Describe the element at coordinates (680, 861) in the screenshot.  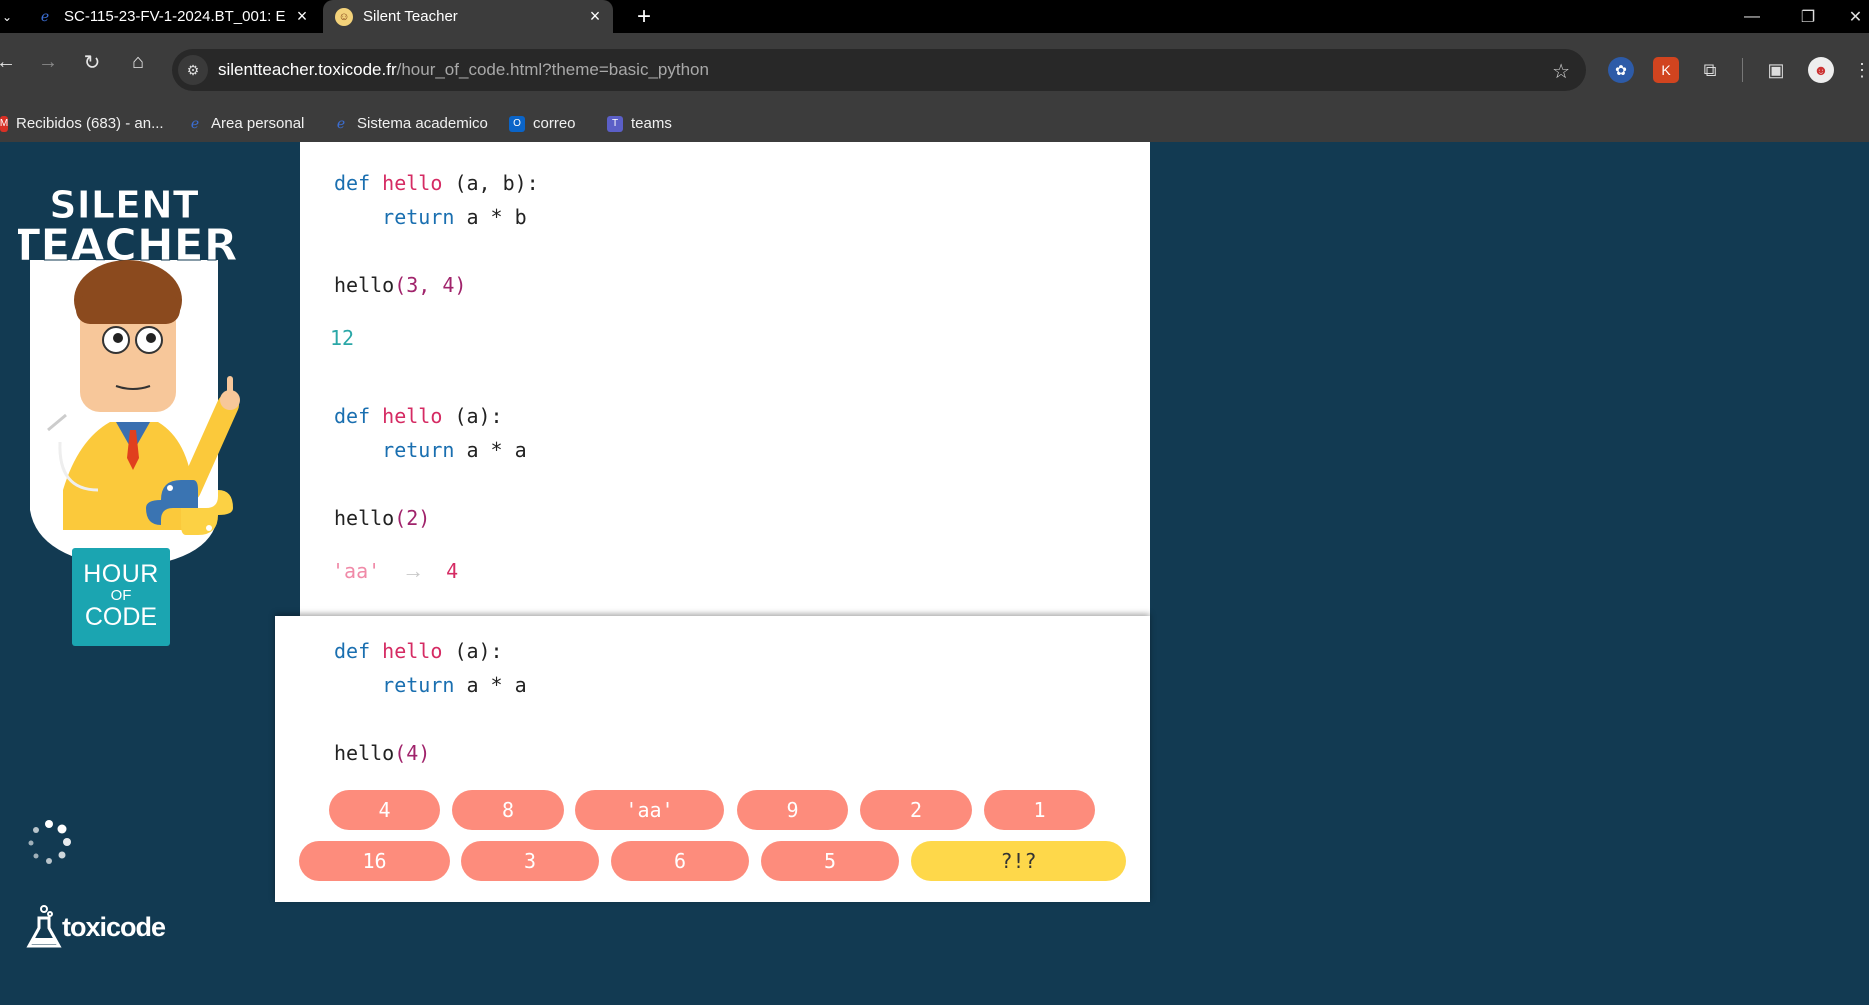
I see `answer-choice-button: 6` at that location.